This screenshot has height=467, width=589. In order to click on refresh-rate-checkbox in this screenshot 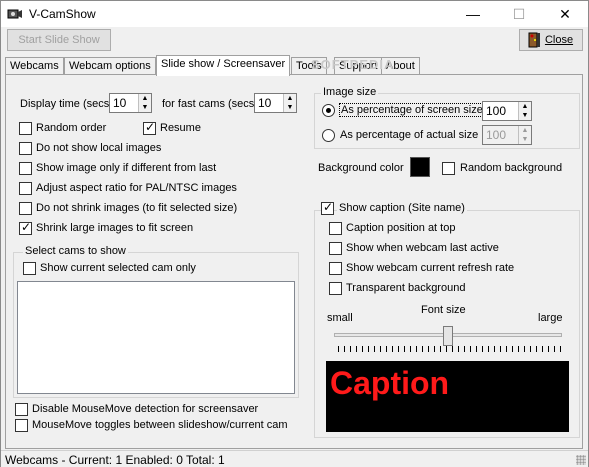, I will do `click(335, 268)`.